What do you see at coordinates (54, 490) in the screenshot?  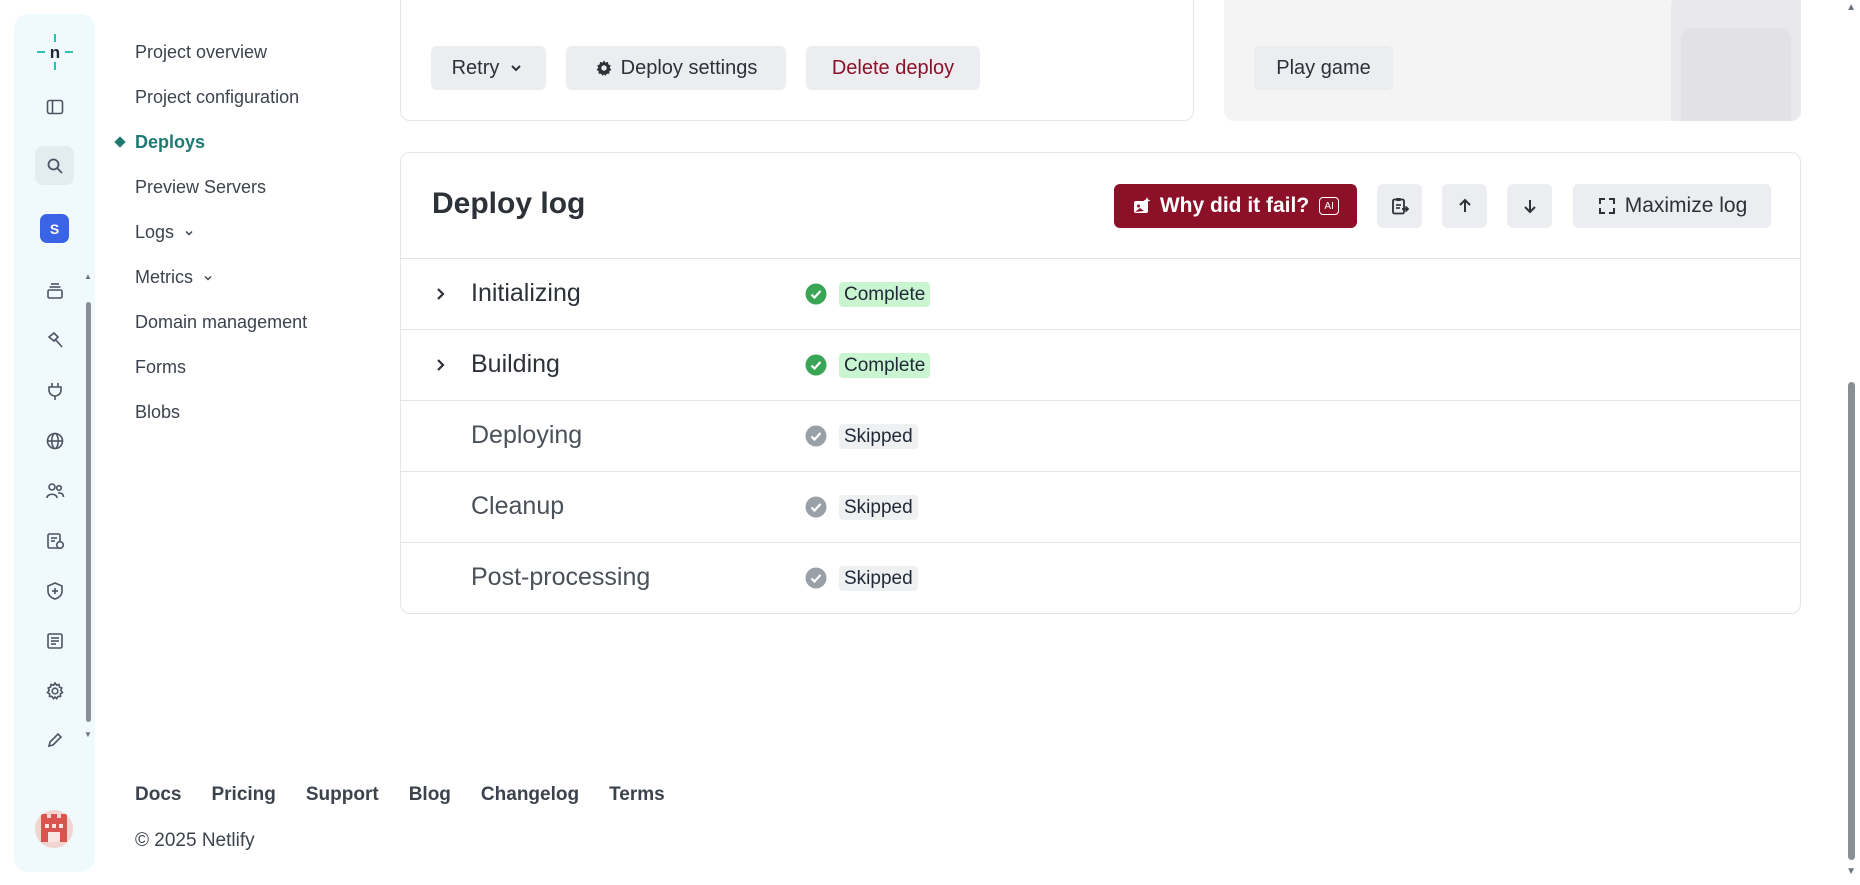 I see `users-icon` at bounding box center [54, 490].